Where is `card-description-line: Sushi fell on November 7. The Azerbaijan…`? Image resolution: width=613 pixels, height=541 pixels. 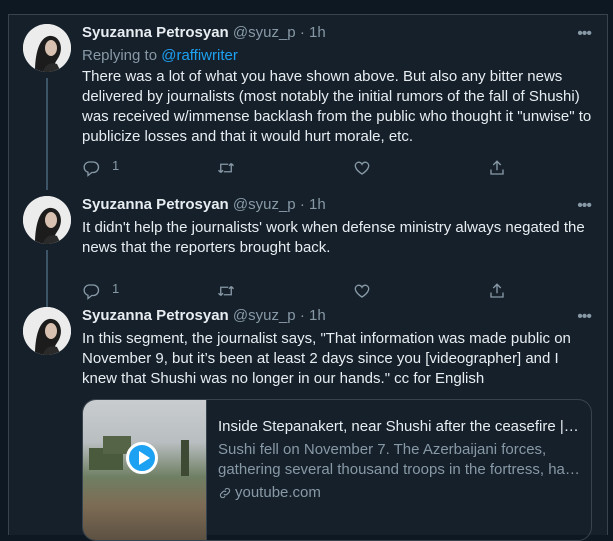
card-description-line: Sushi fell on November 7. The Azerbaijan… is located at coordinates (382, 449).